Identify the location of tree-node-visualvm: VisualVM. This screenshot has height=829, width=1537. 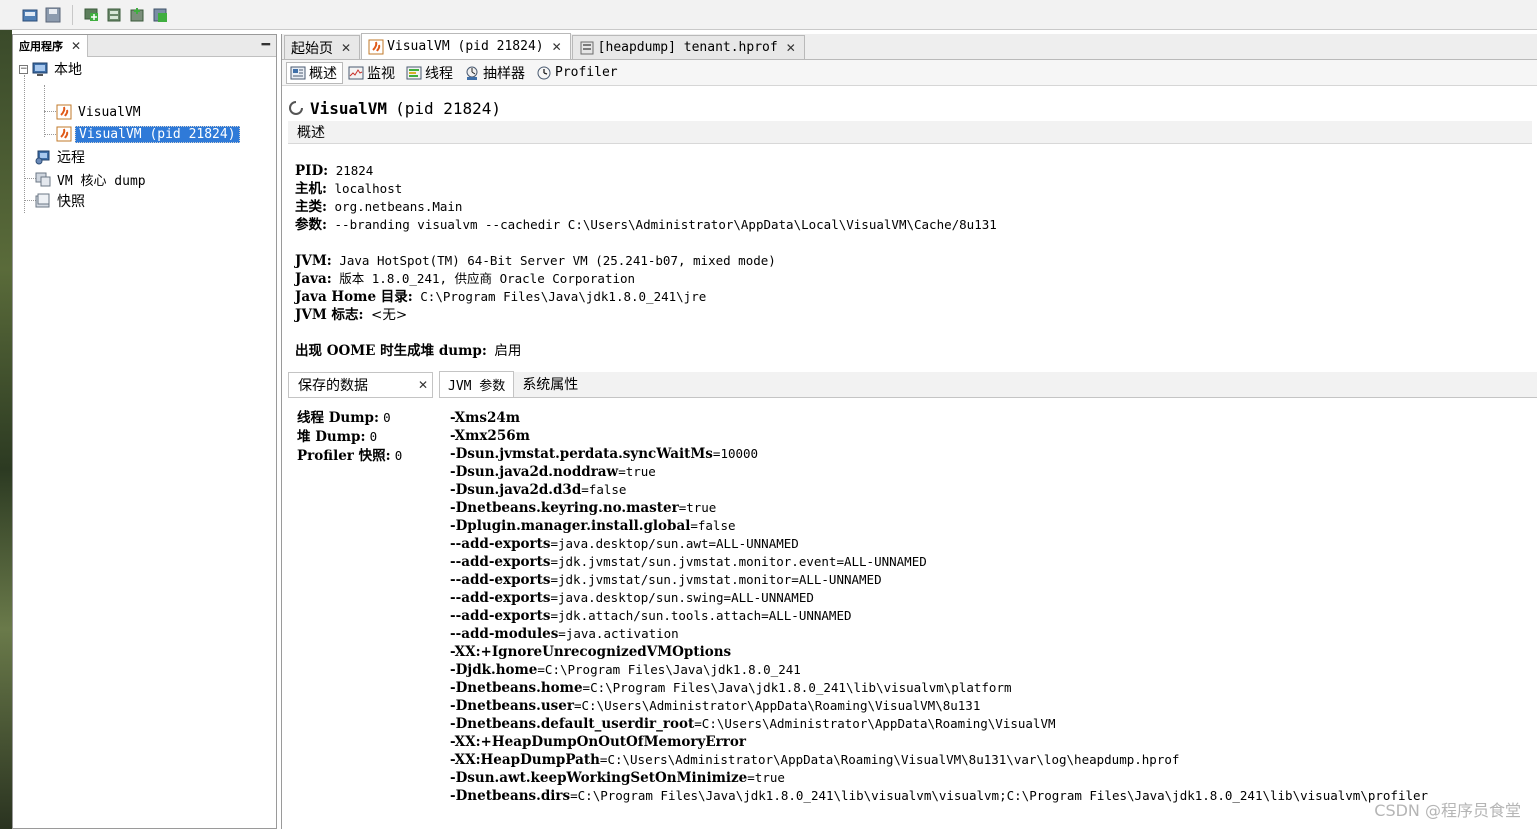
(100, 112).